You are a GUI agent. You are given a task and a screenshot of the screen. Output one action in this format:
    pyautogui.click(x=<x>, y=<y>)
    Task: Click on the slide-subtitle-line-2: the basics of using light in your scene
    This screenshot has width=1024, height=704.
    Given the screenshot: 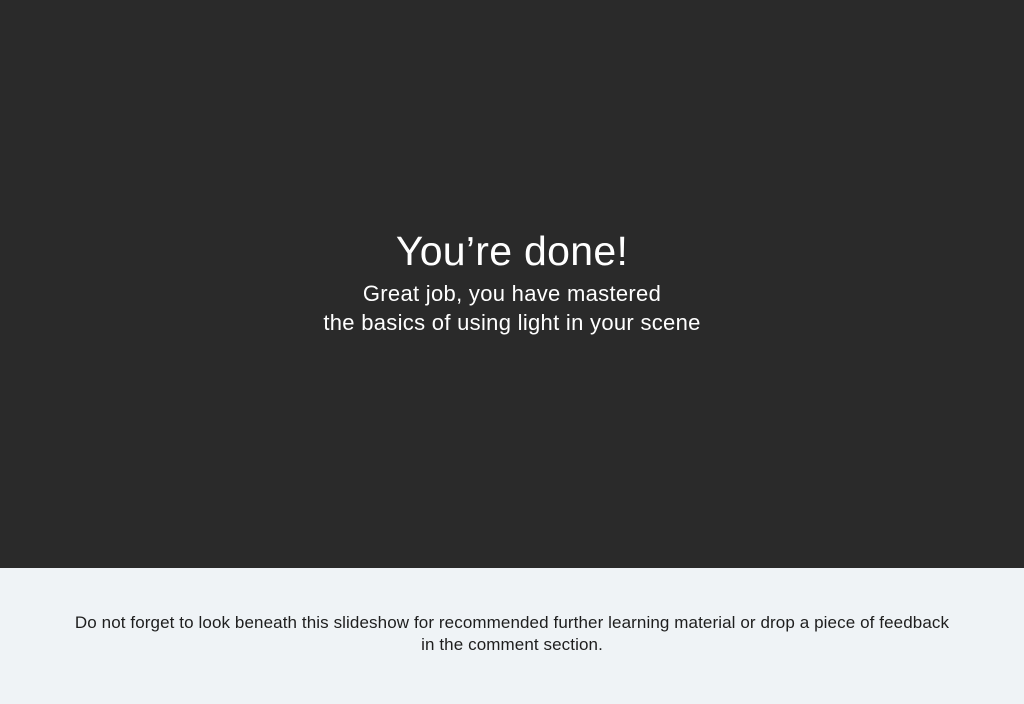 What is the action you would take?
    pyautogui.click(x=512, y=322)
    